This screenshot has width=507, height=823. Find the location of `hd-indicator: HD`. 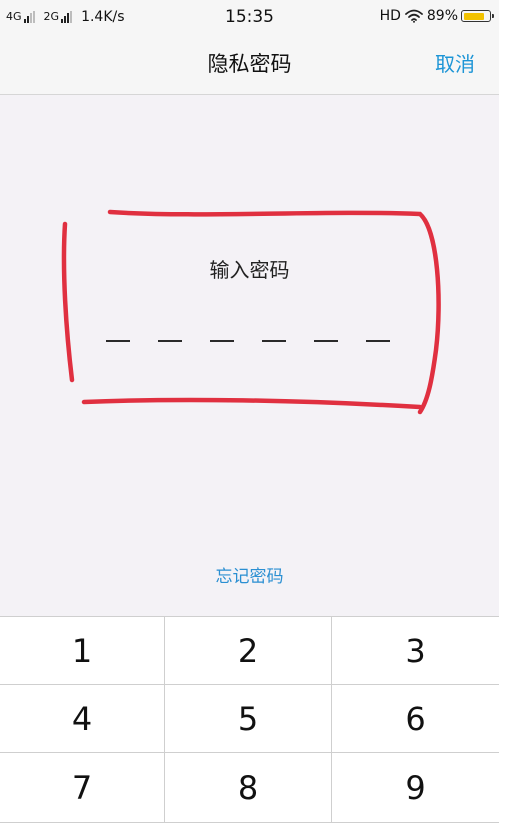

hd-indicator: HD is located at coordinates (390, 16).